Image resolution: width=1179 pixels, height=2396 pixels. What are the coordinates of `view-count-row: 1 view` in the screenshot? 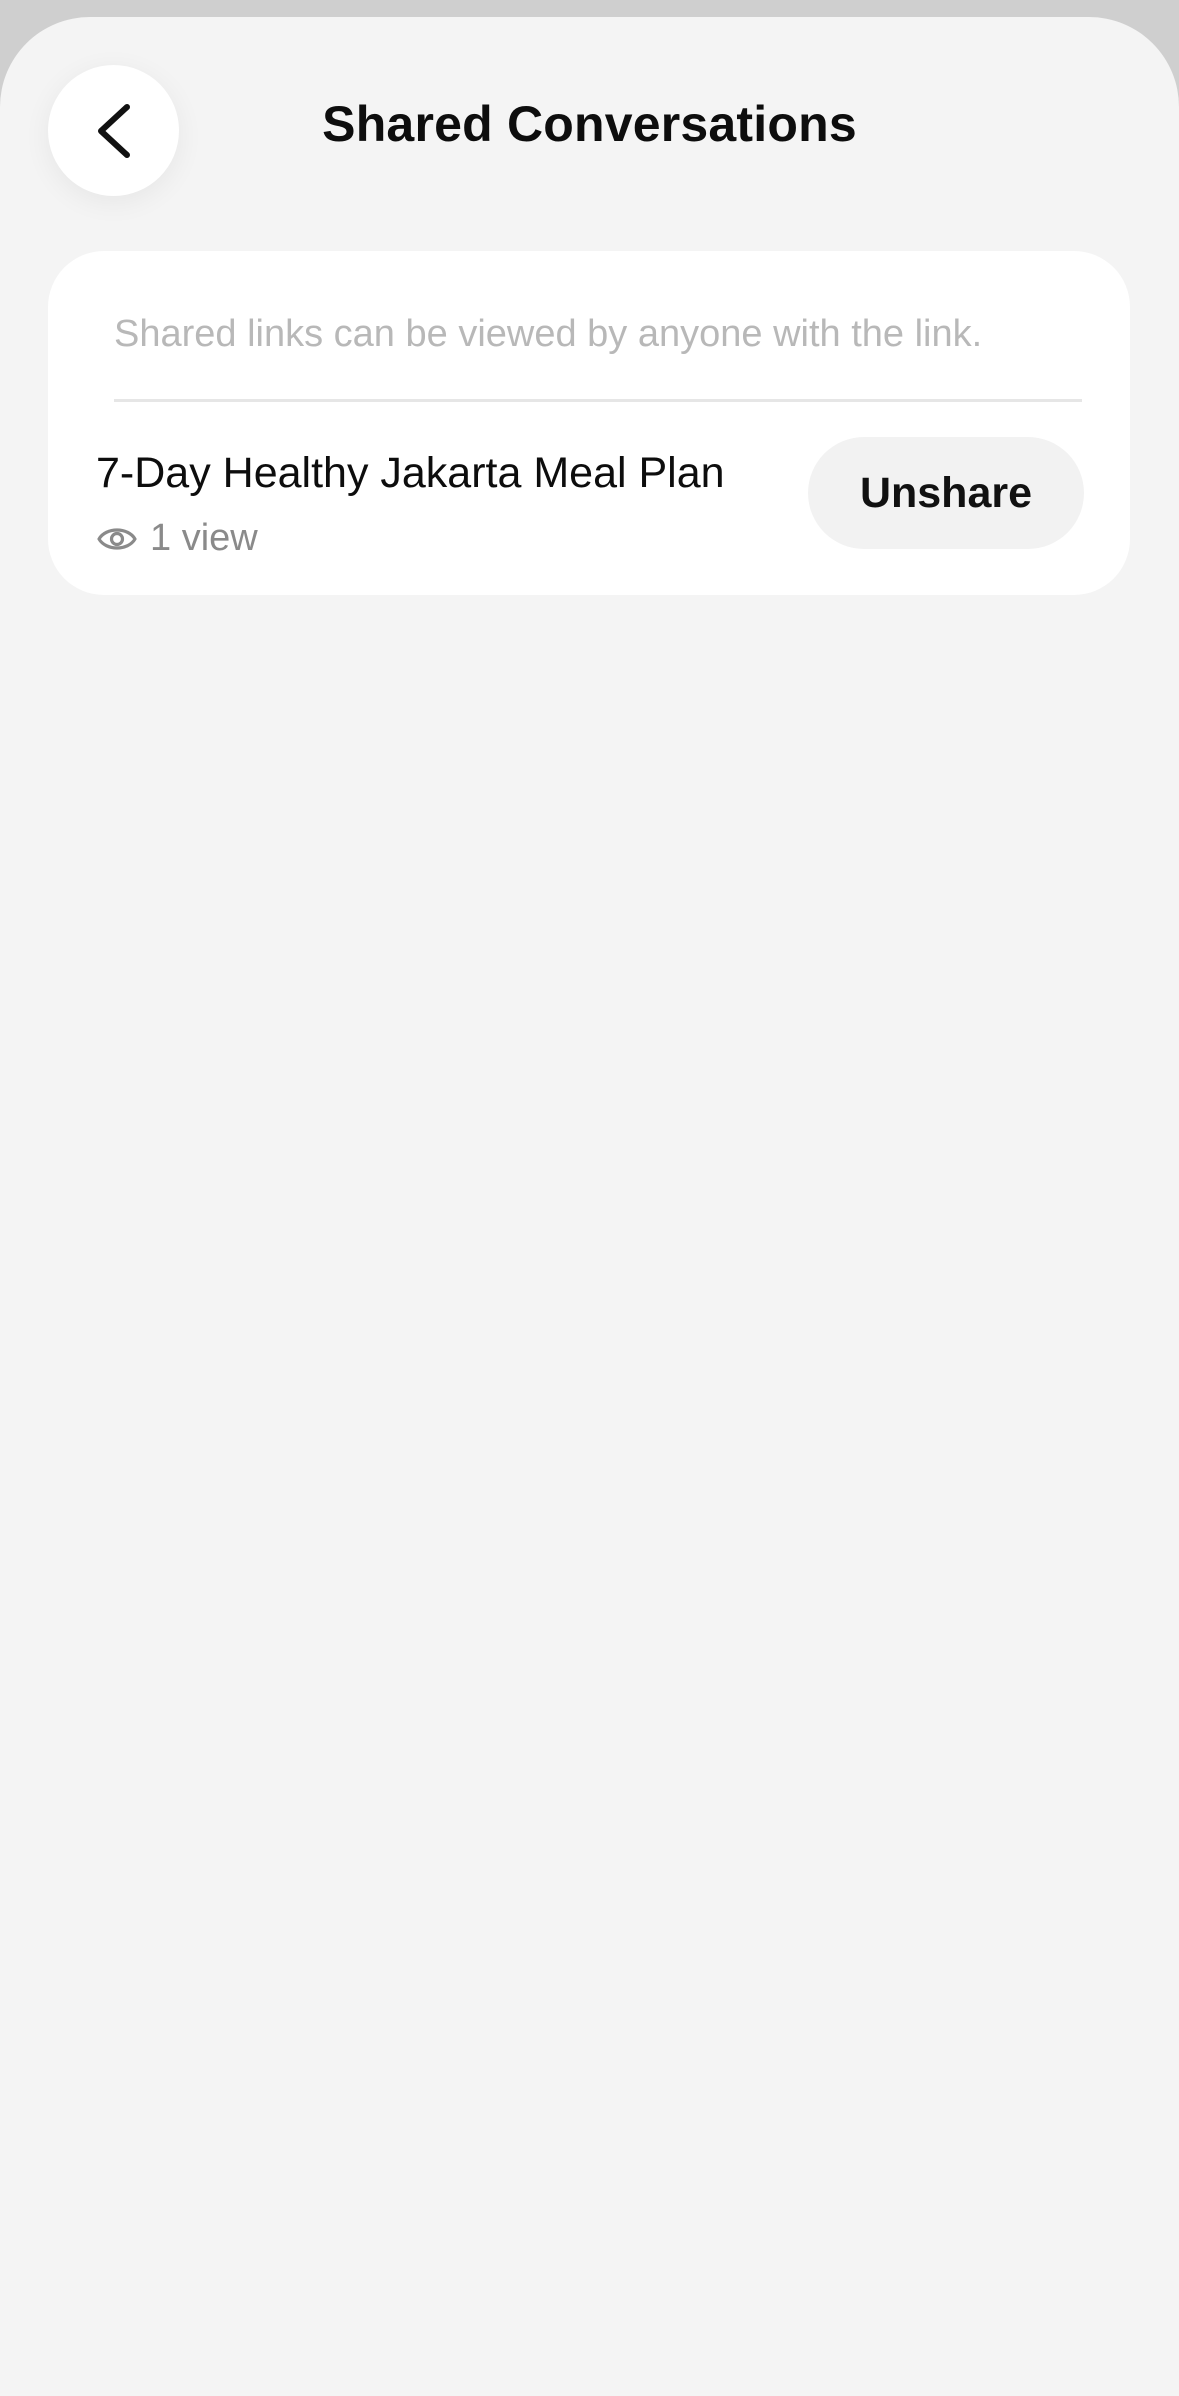 It's located at (177, 538).